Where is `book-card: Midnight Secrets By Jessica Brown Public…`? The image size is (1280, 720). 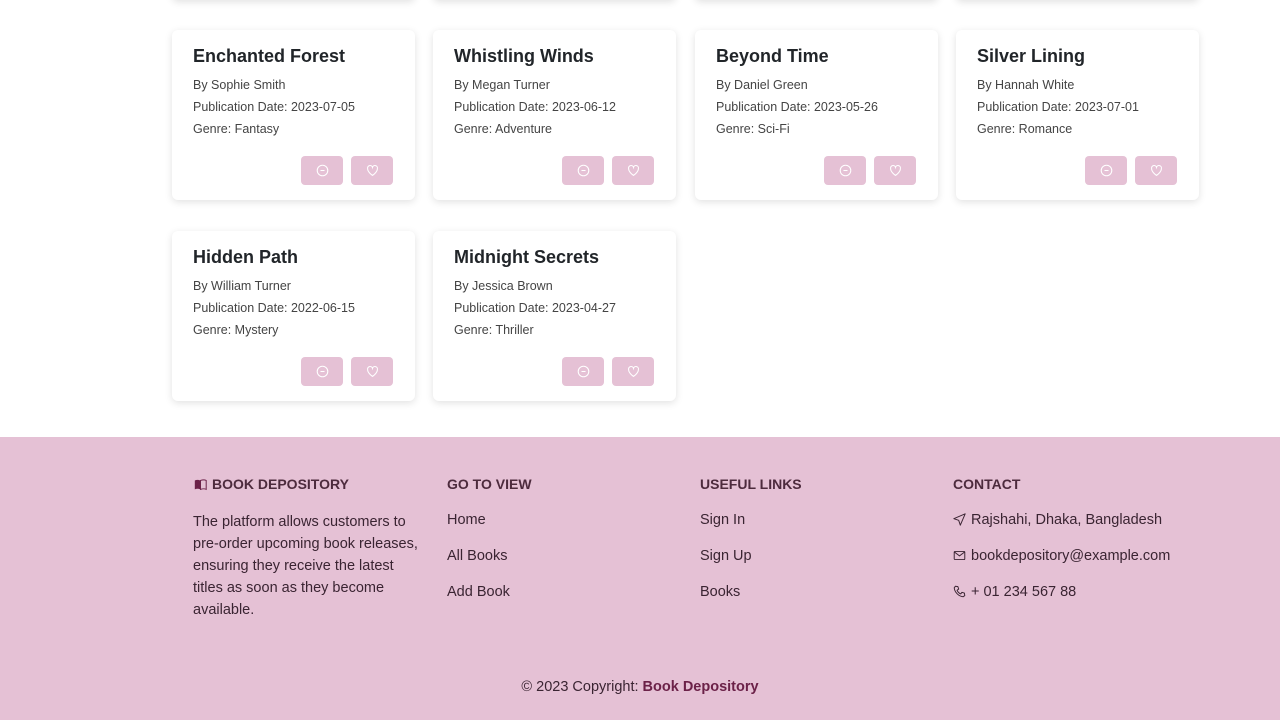 book-card: Midnight Secrets By Jessica Brown Public… is located at coordinates (554, 316).